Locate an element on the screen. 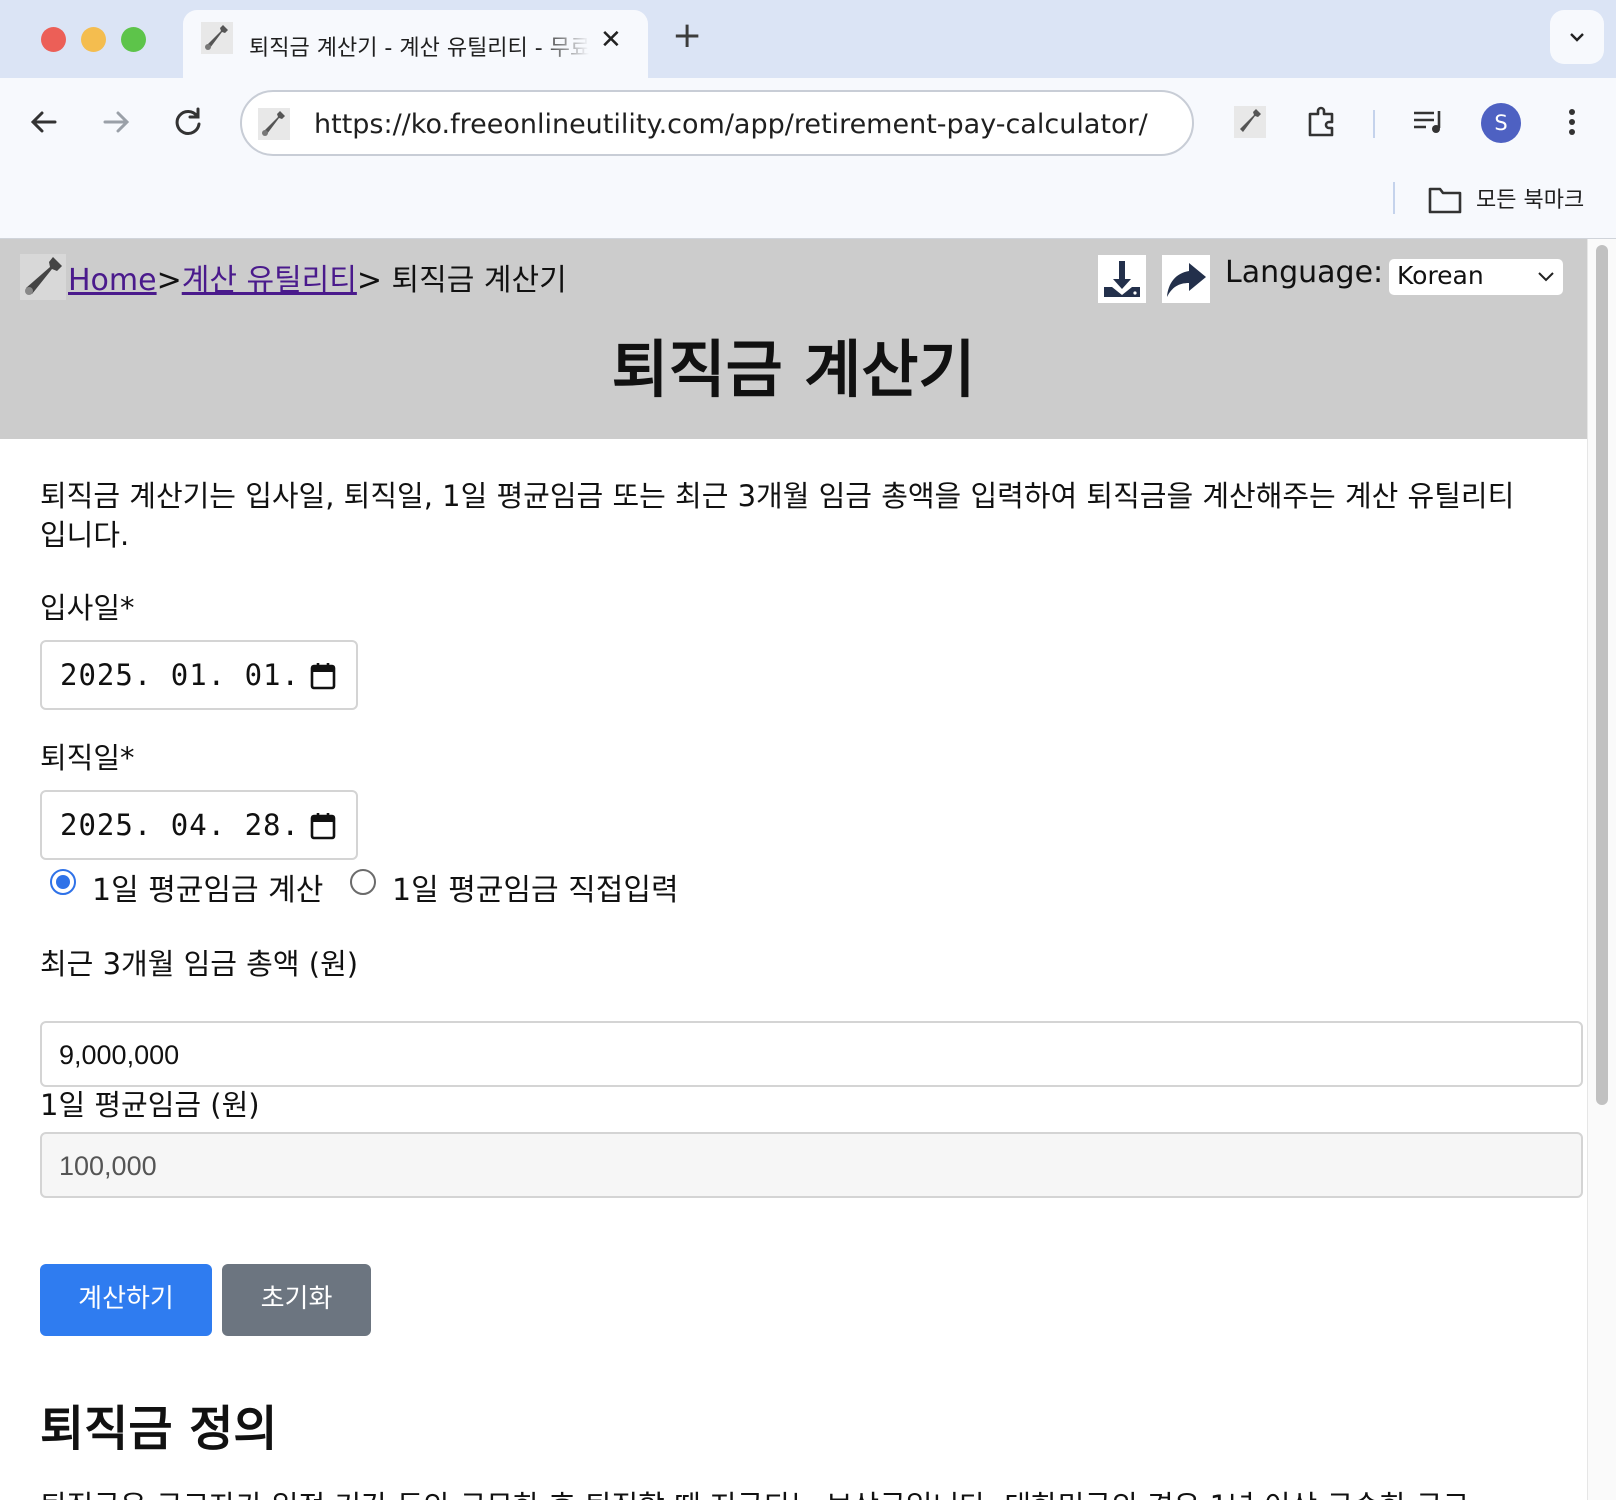 This screenshot has height=1500, width=1616. start-date-input: 2025. 01. 01. is located at coordinates (199, 675).